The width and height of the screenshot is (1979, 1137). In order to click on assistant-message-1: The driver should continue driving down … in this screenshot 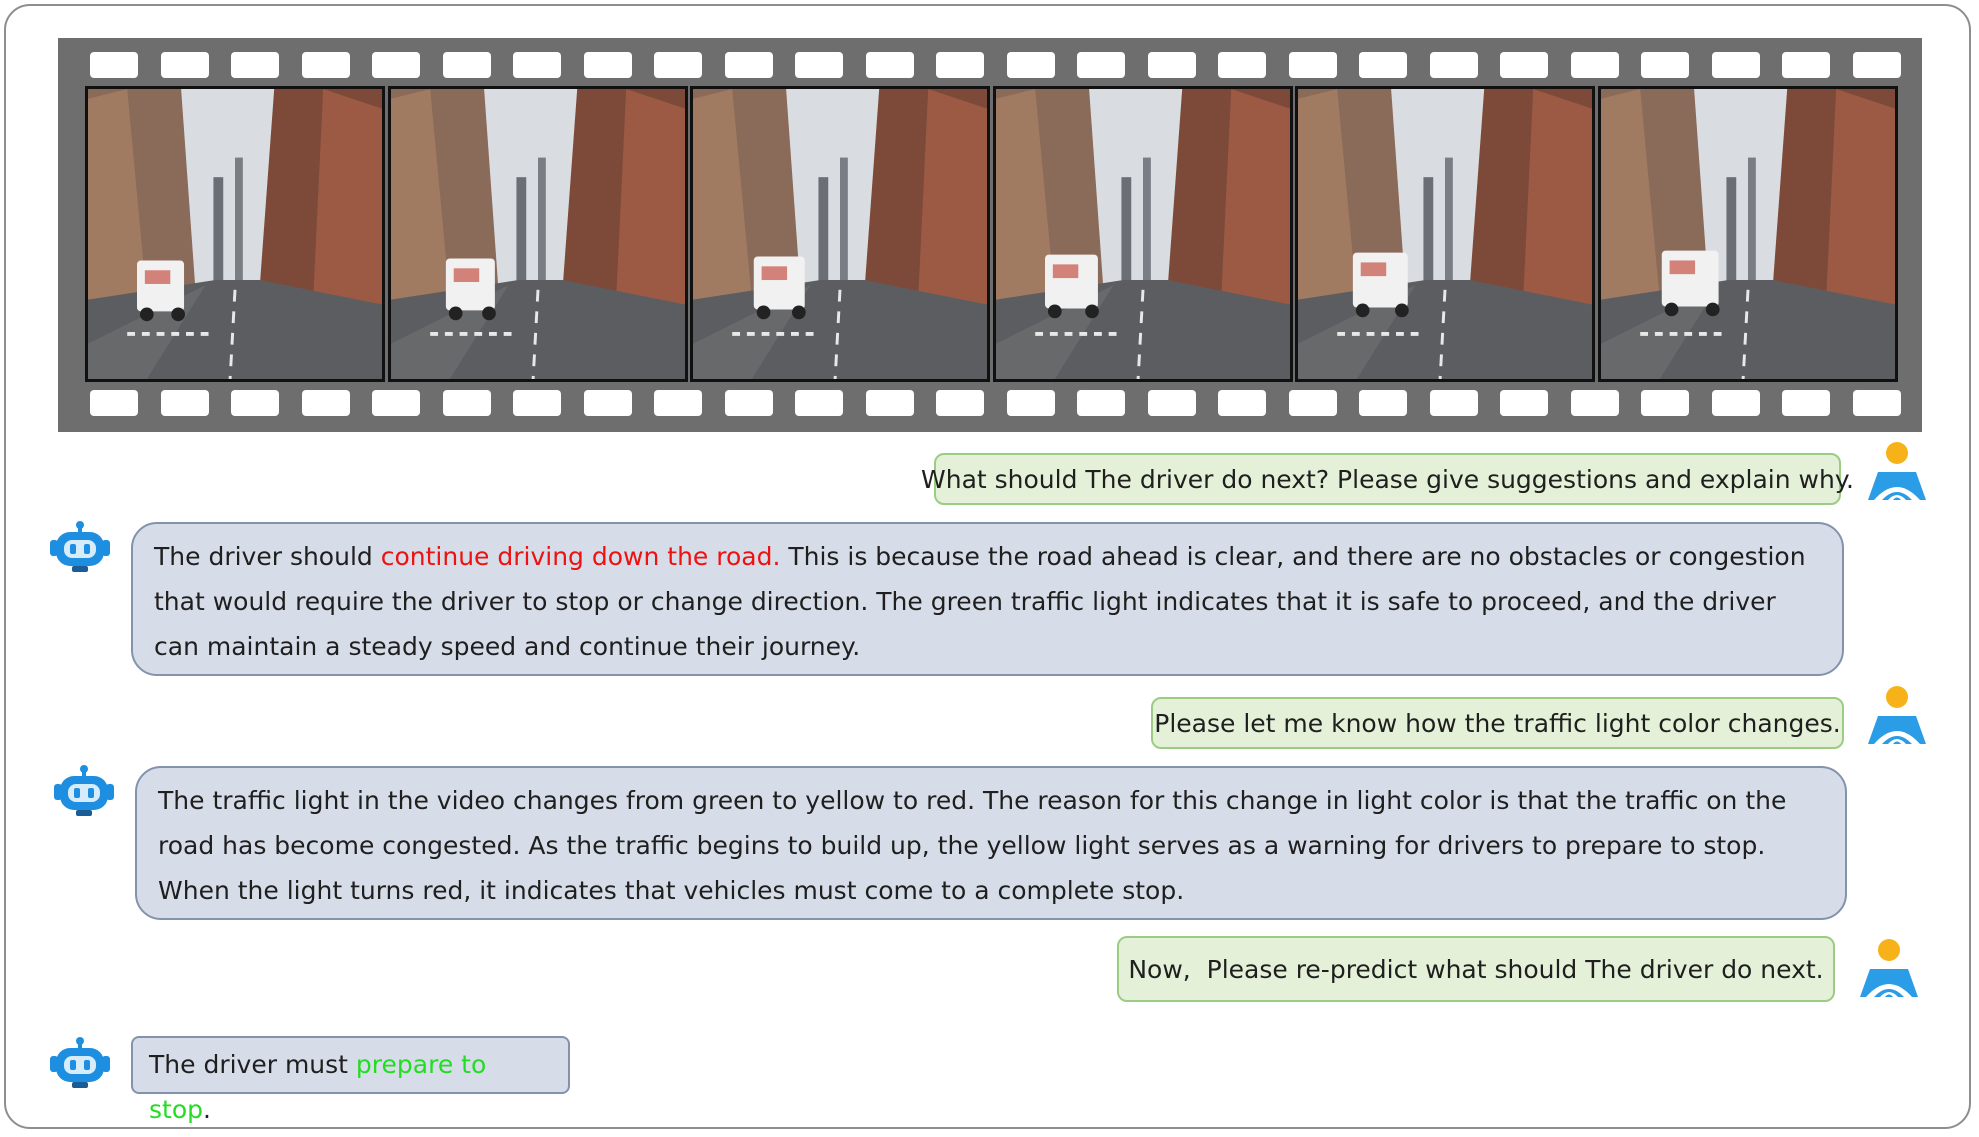, I will do `click(987, 599)`.